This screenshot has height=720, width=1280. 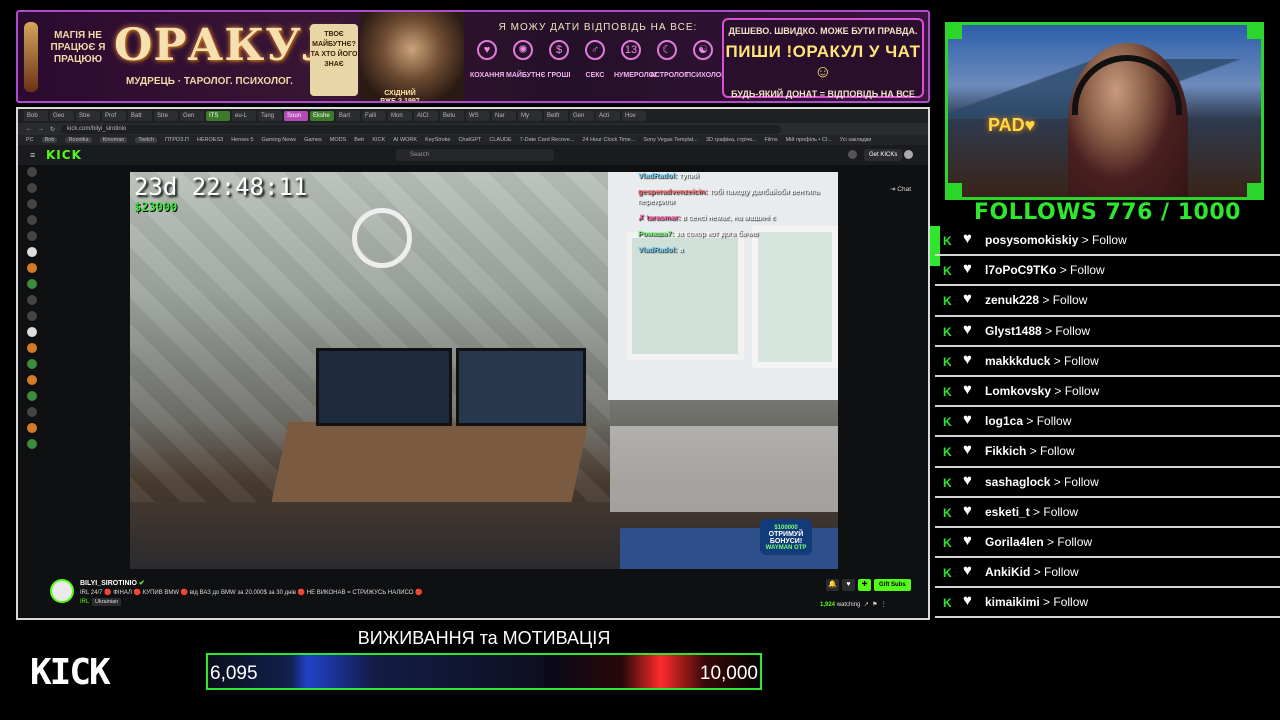 I want to click on follow-suffix: > Follow, so click(x=1077, y=390).